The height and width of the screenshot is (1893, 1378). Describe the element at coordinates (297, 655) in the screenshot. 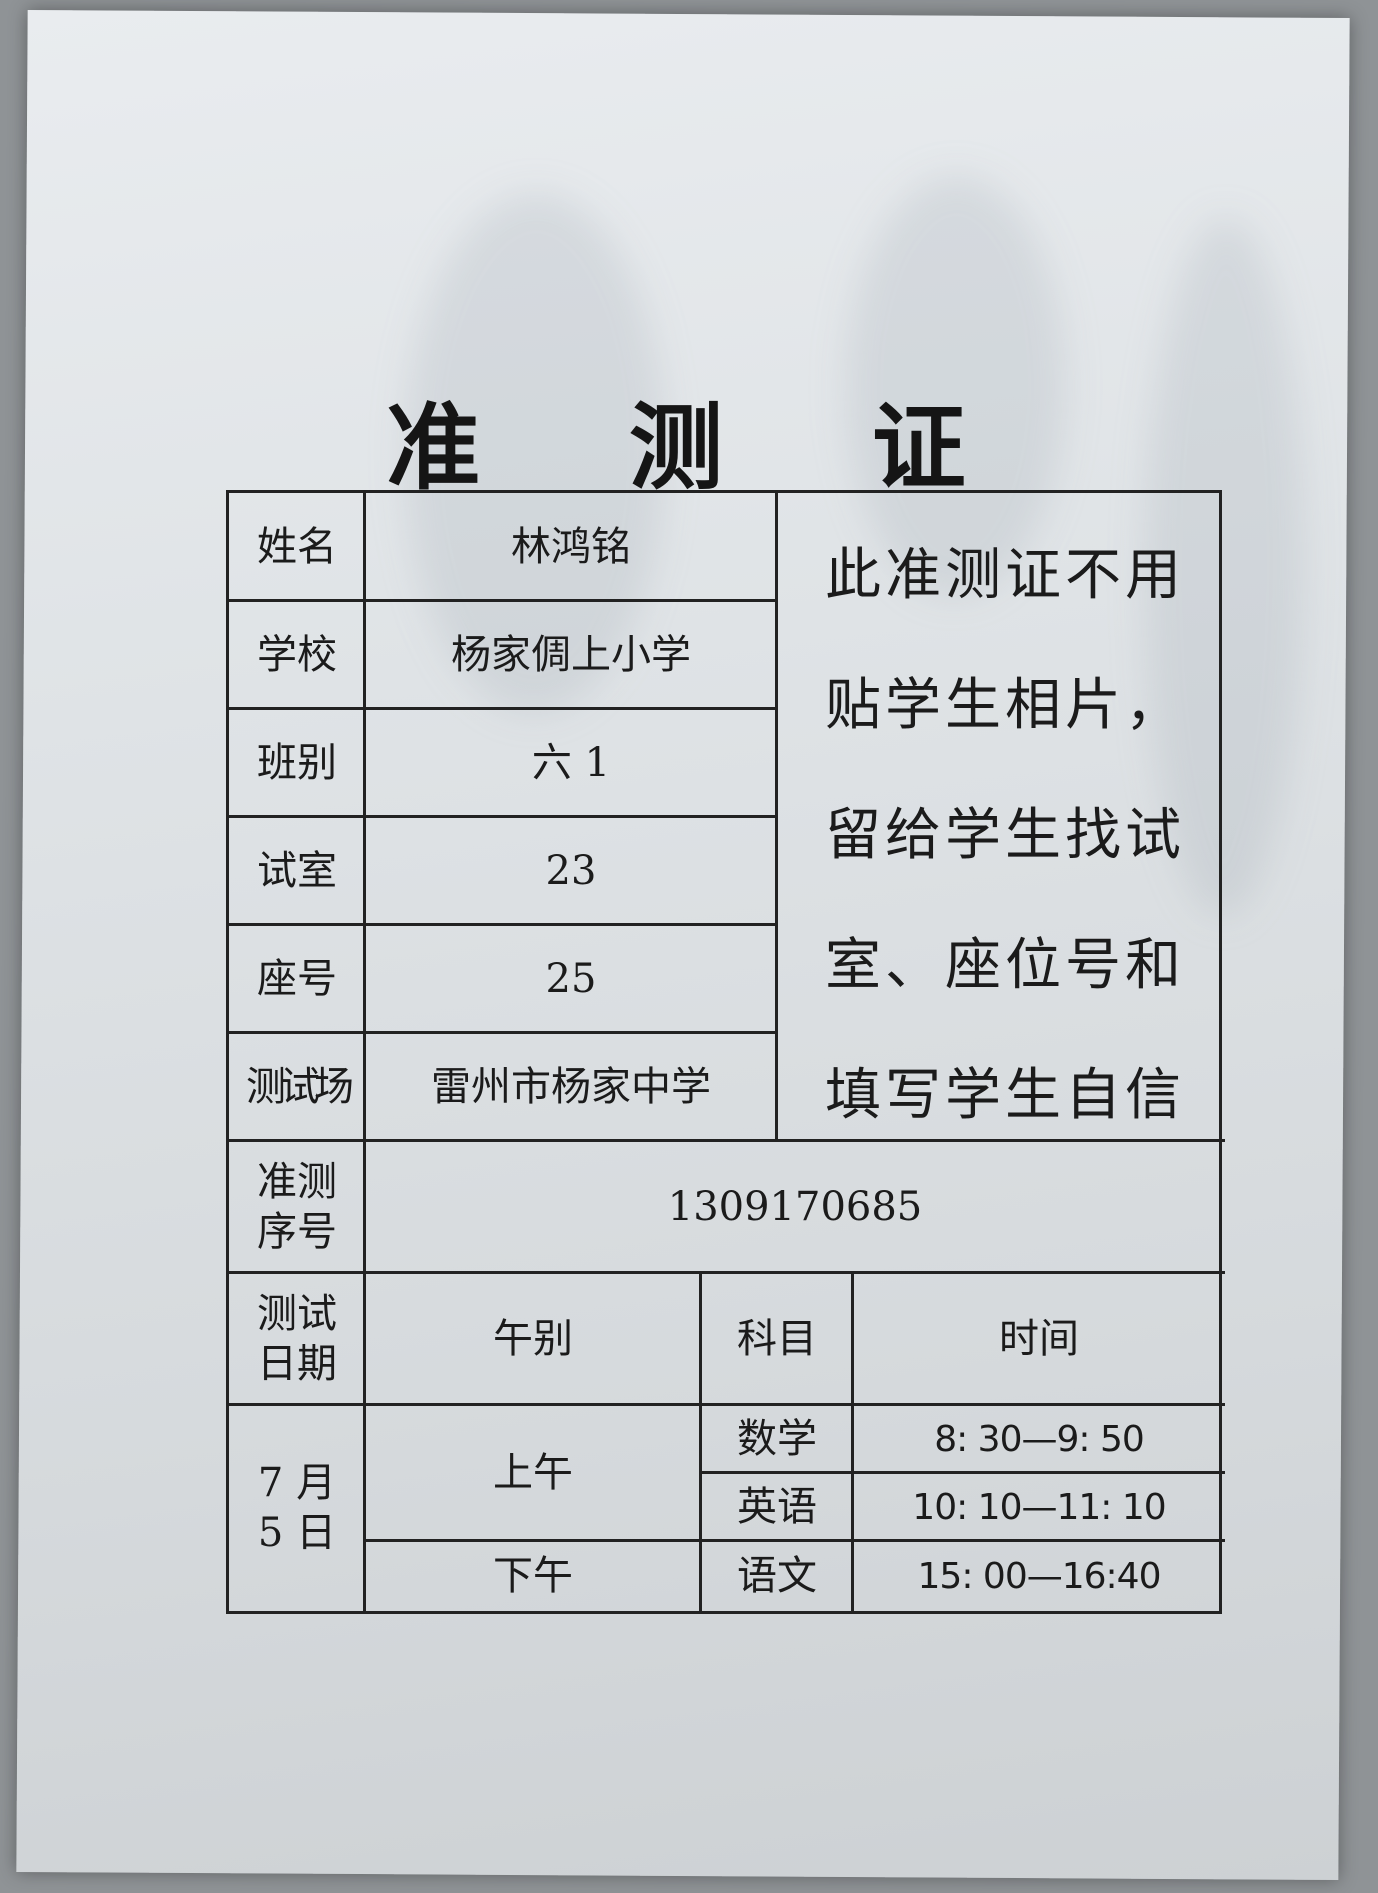

I see `school-label: 学校` at that location.